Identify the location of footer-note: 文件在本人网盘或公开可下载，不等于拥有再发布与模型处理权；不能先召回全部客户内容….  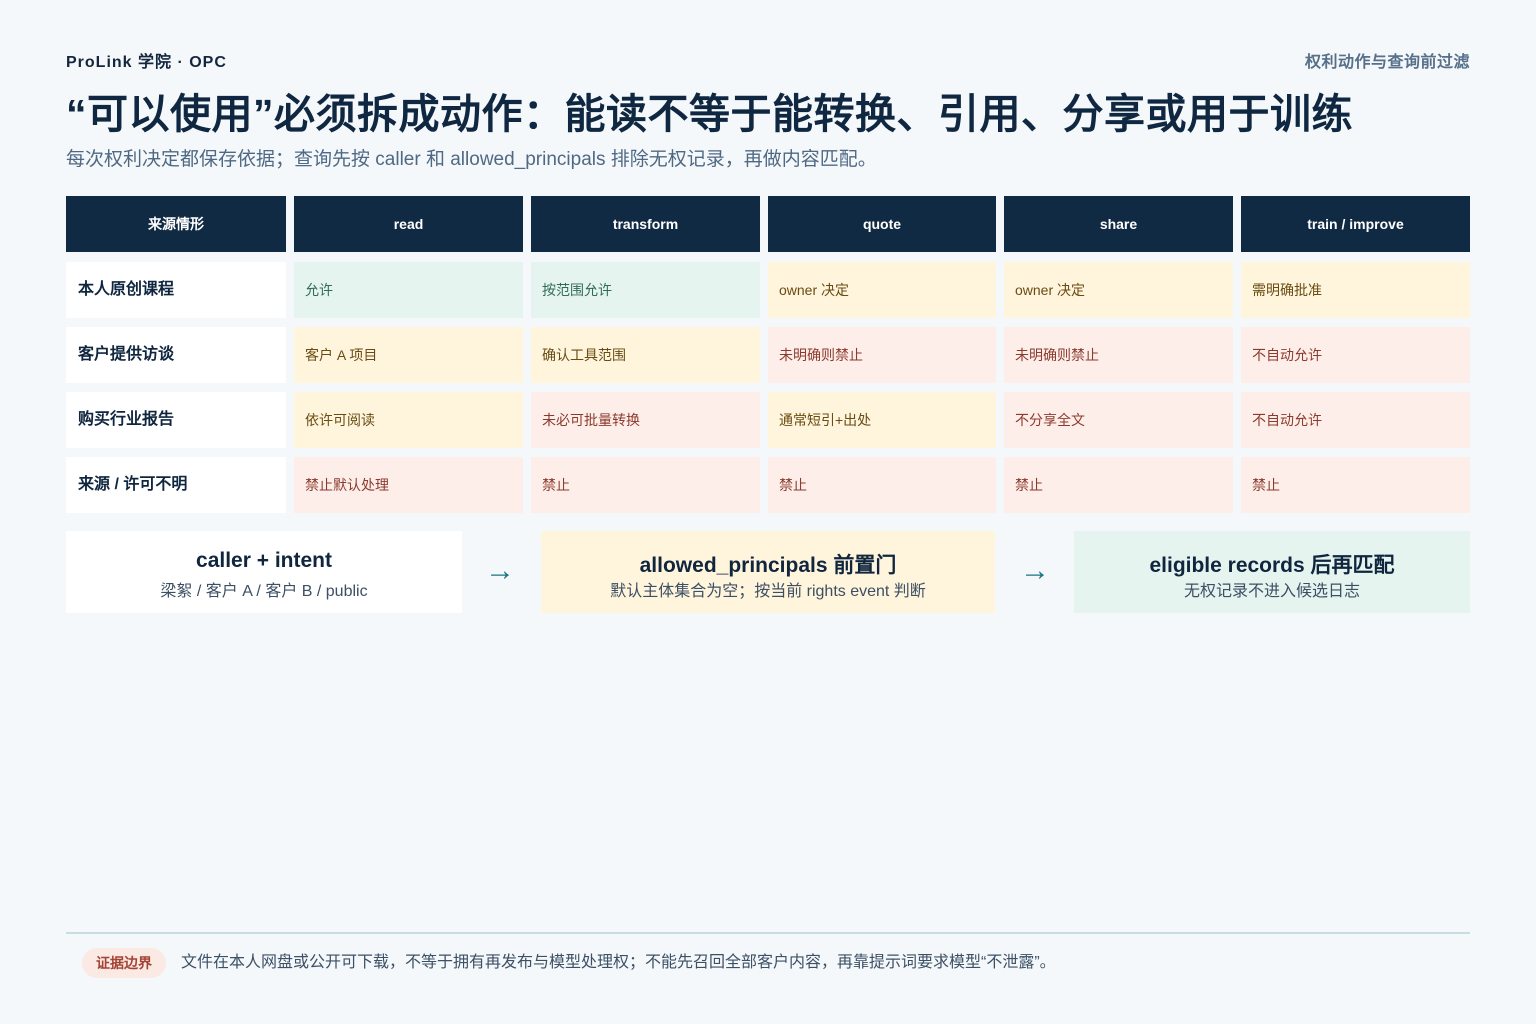
(618, 962).